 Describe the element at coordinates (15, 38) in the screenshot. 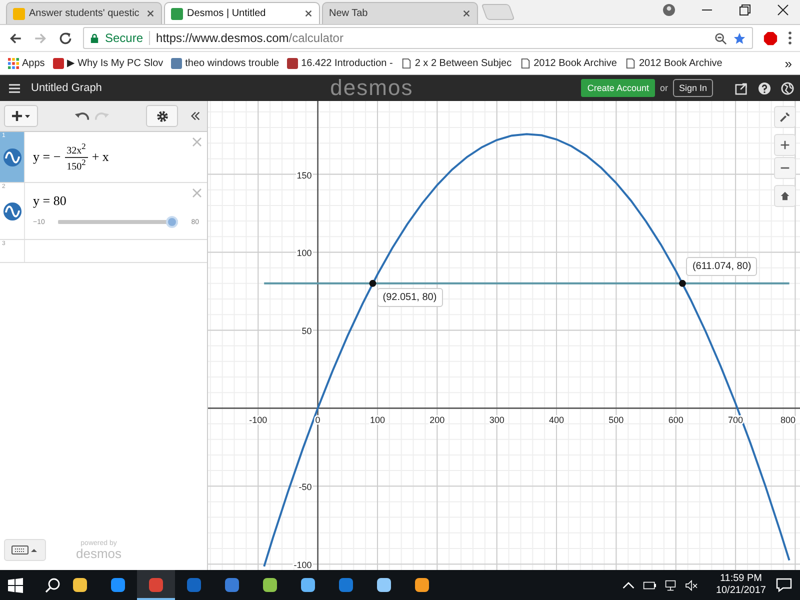

I see `back-arrow-icon` at that location.